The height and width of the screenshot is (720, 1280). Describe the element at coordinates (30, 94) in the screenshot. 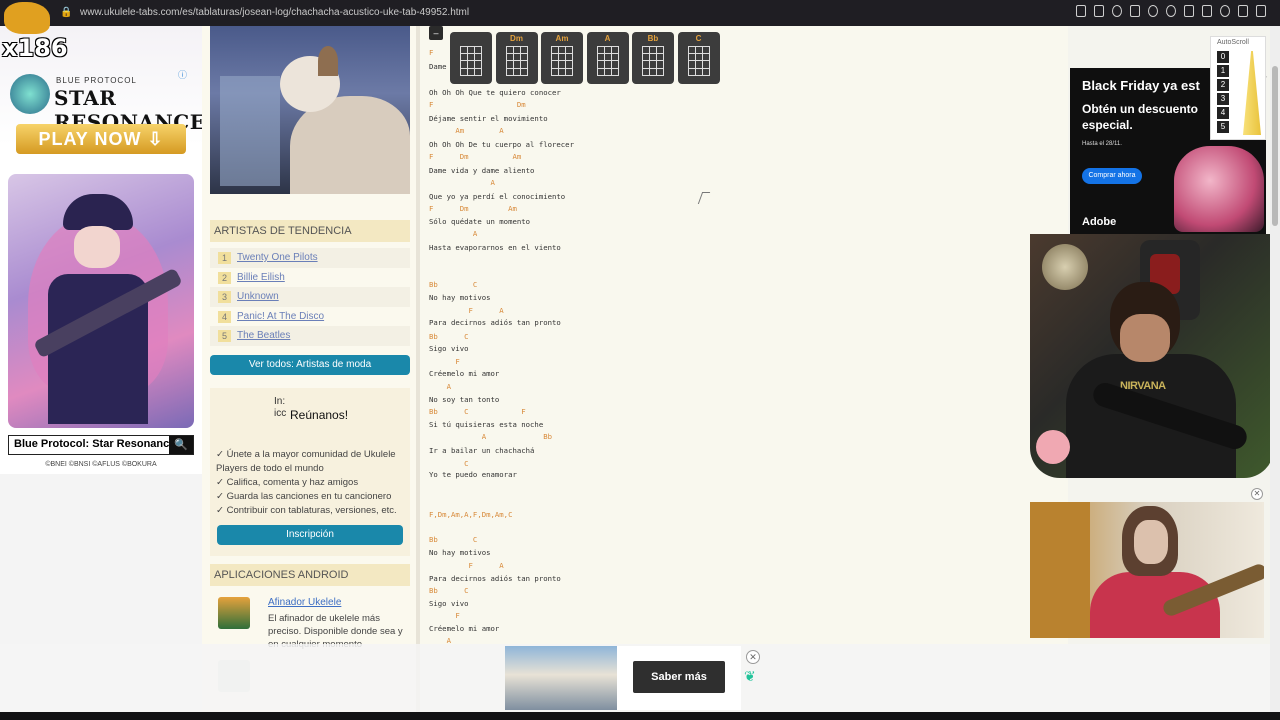

I see `game-emblem-icon` at that location.